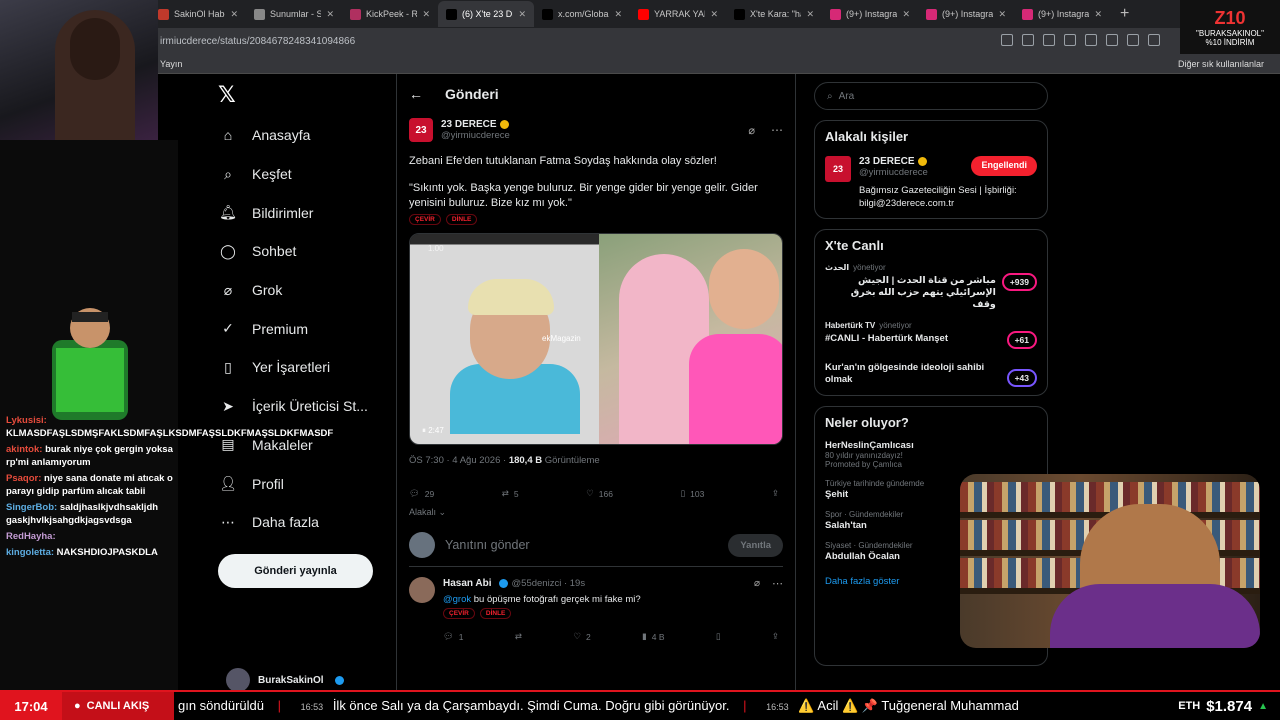  I want to click on browser-tab: KickPeek - Real-t ✕, so click(390, 14).